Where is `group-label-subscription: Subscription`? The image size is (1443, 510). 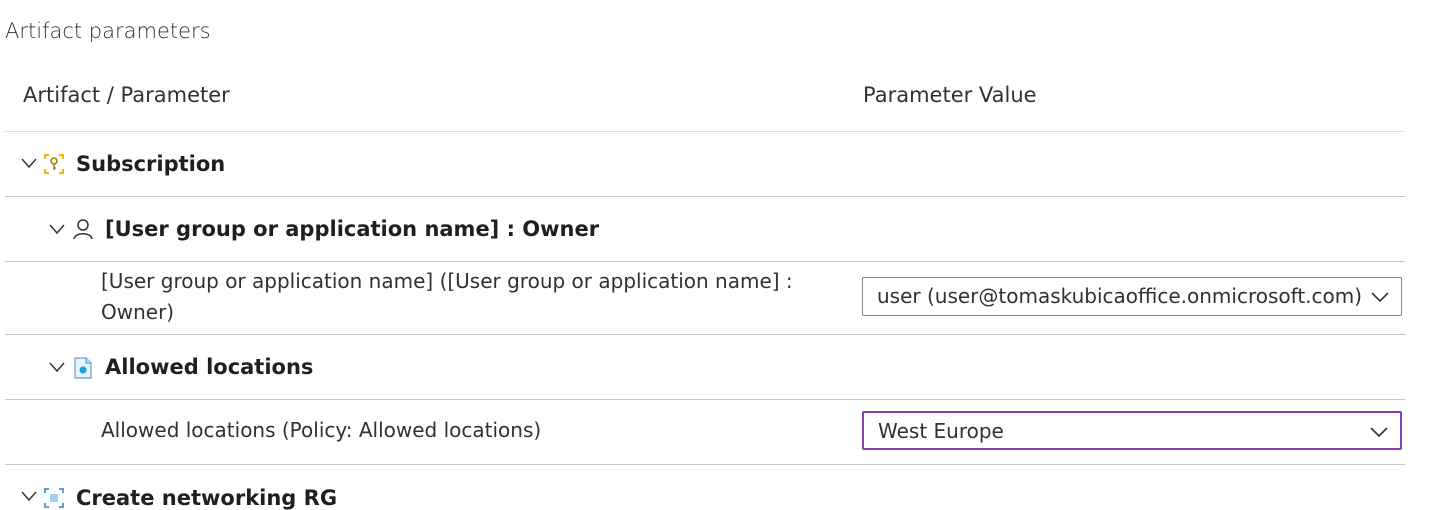
group-label-subscription: Subscription is located at coordinates (151, 164).